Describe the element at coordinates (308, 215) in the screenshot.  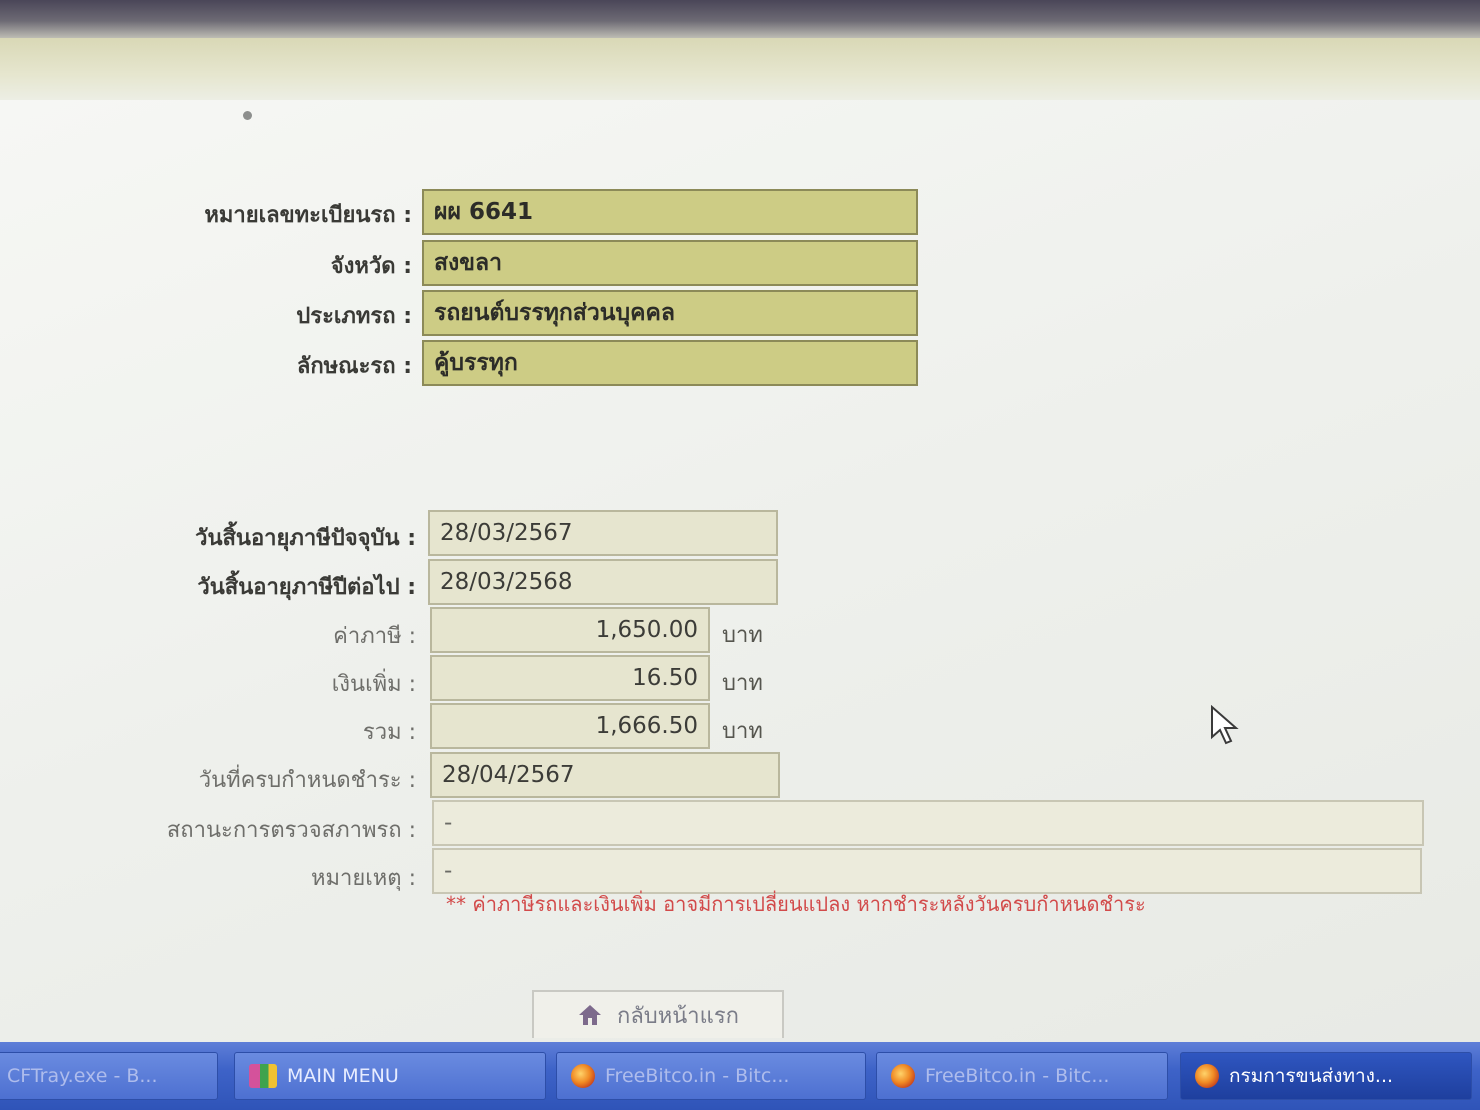
I see `plate-label: หมายเลขทะเบียนรถ :` at that location.